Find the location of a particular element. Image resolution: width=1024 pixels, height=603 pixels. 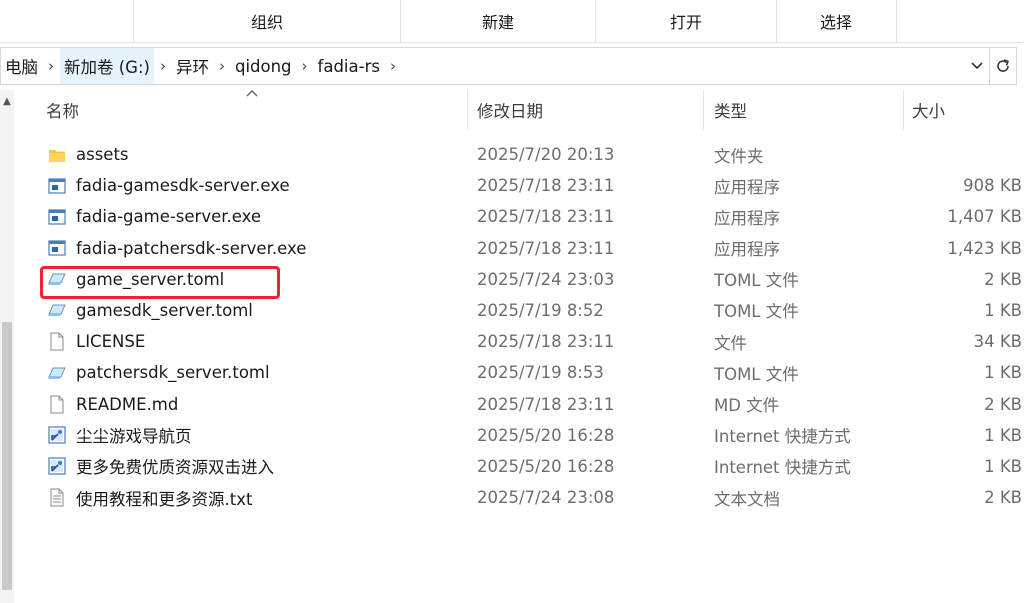

breadcrumb-folder-fadia-rs: fadia-rs is located at coordinates (349, 66).